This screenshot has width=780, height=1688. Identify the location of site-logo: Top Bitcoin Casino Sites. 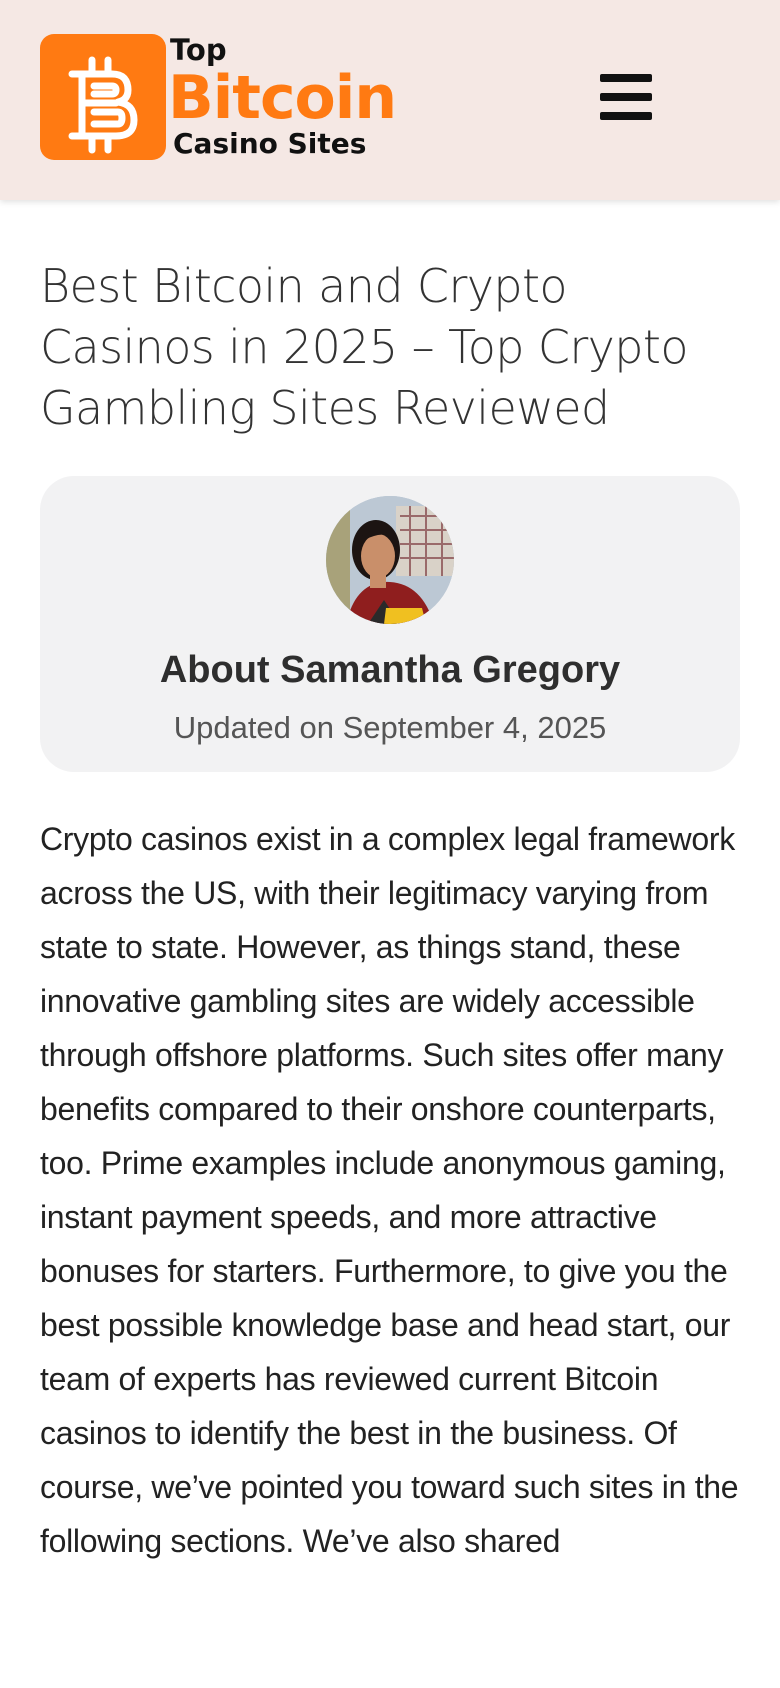
(218, 97).